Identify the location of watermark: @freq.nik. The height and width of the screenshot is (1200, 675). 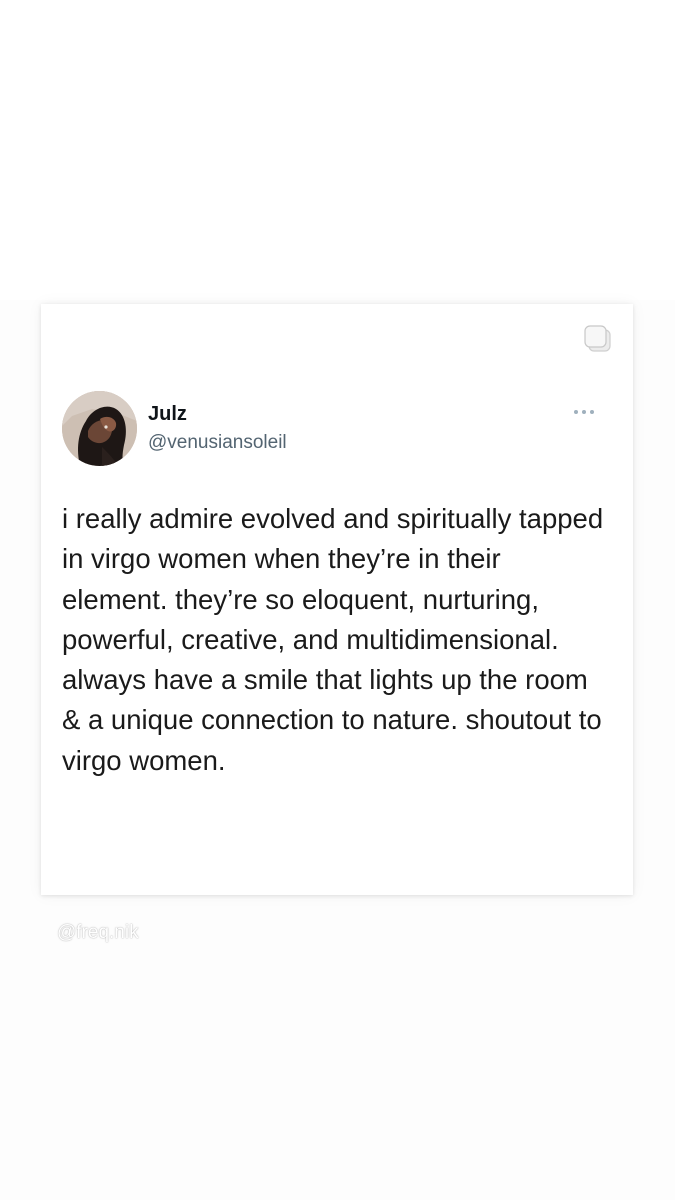
(98, 932).